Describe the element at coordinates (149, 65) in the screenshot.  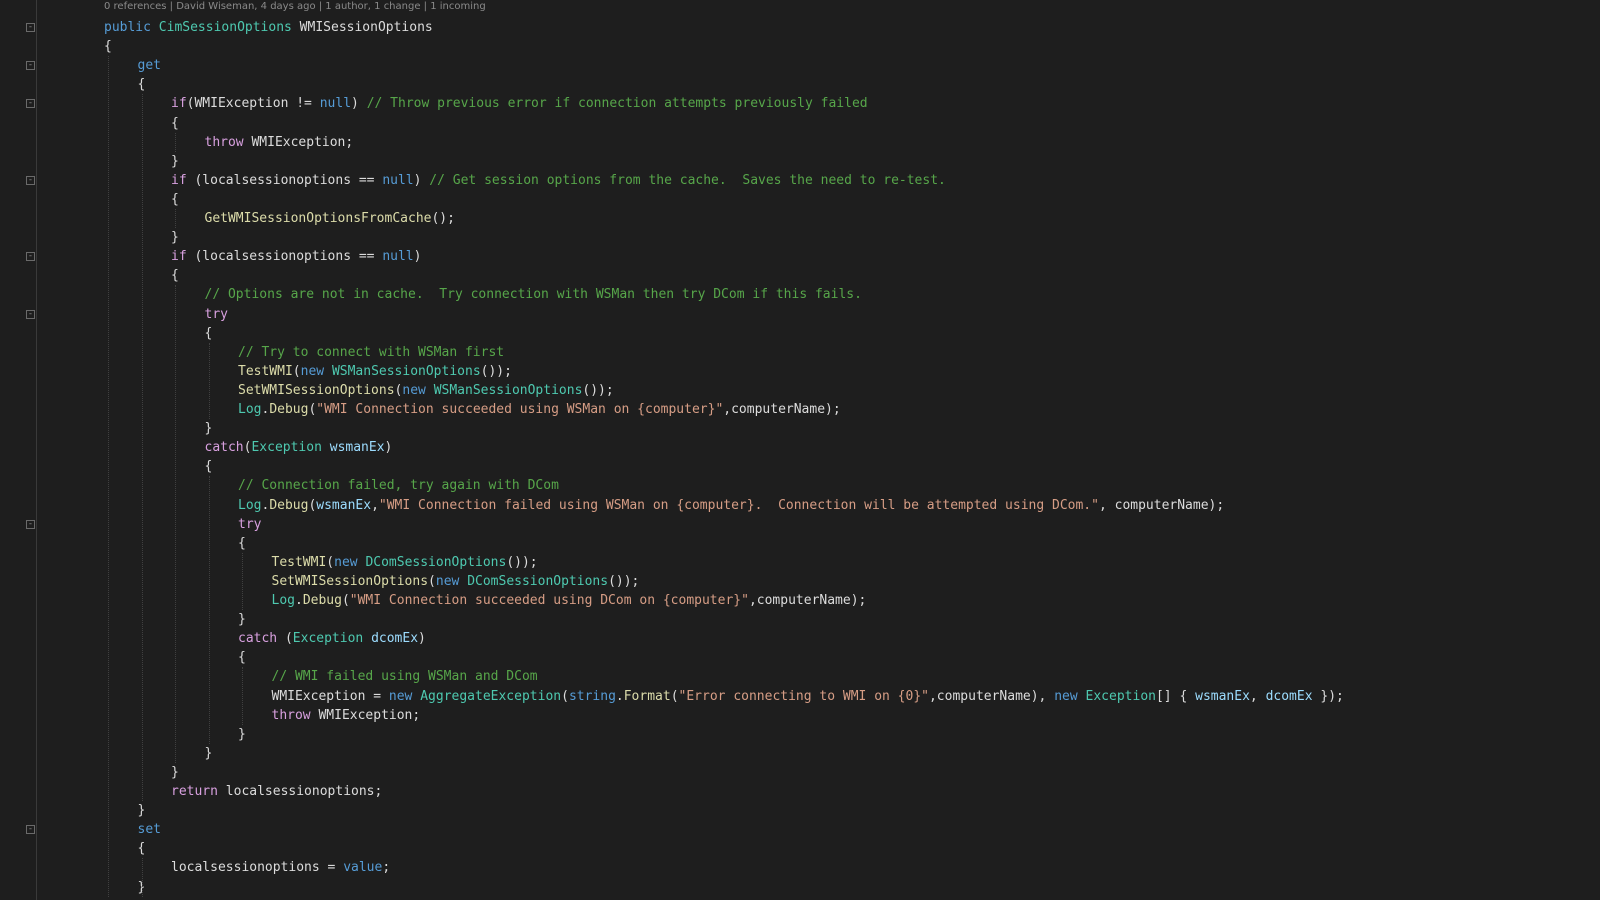
I see `code-line: get` at that location.